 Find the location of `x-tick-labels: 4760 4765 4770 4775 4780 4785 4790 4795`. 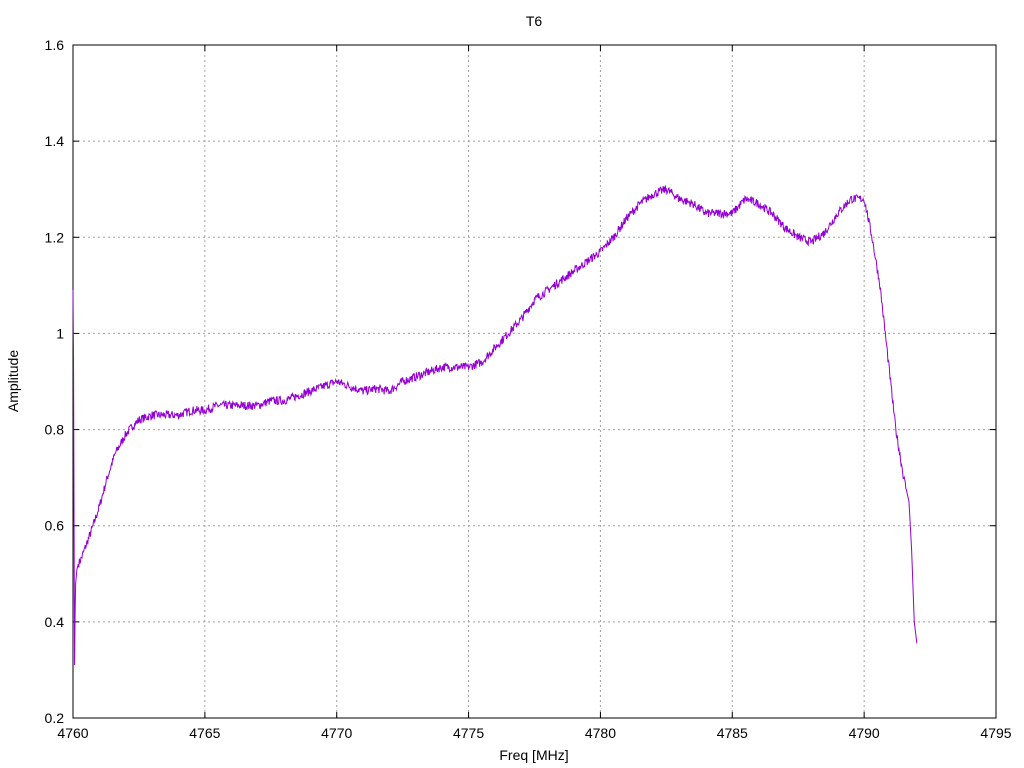

x-tick-labels: 4760 4765 4770 4775 4780 4785 4790 4795 is located at coordinates (534, 733).